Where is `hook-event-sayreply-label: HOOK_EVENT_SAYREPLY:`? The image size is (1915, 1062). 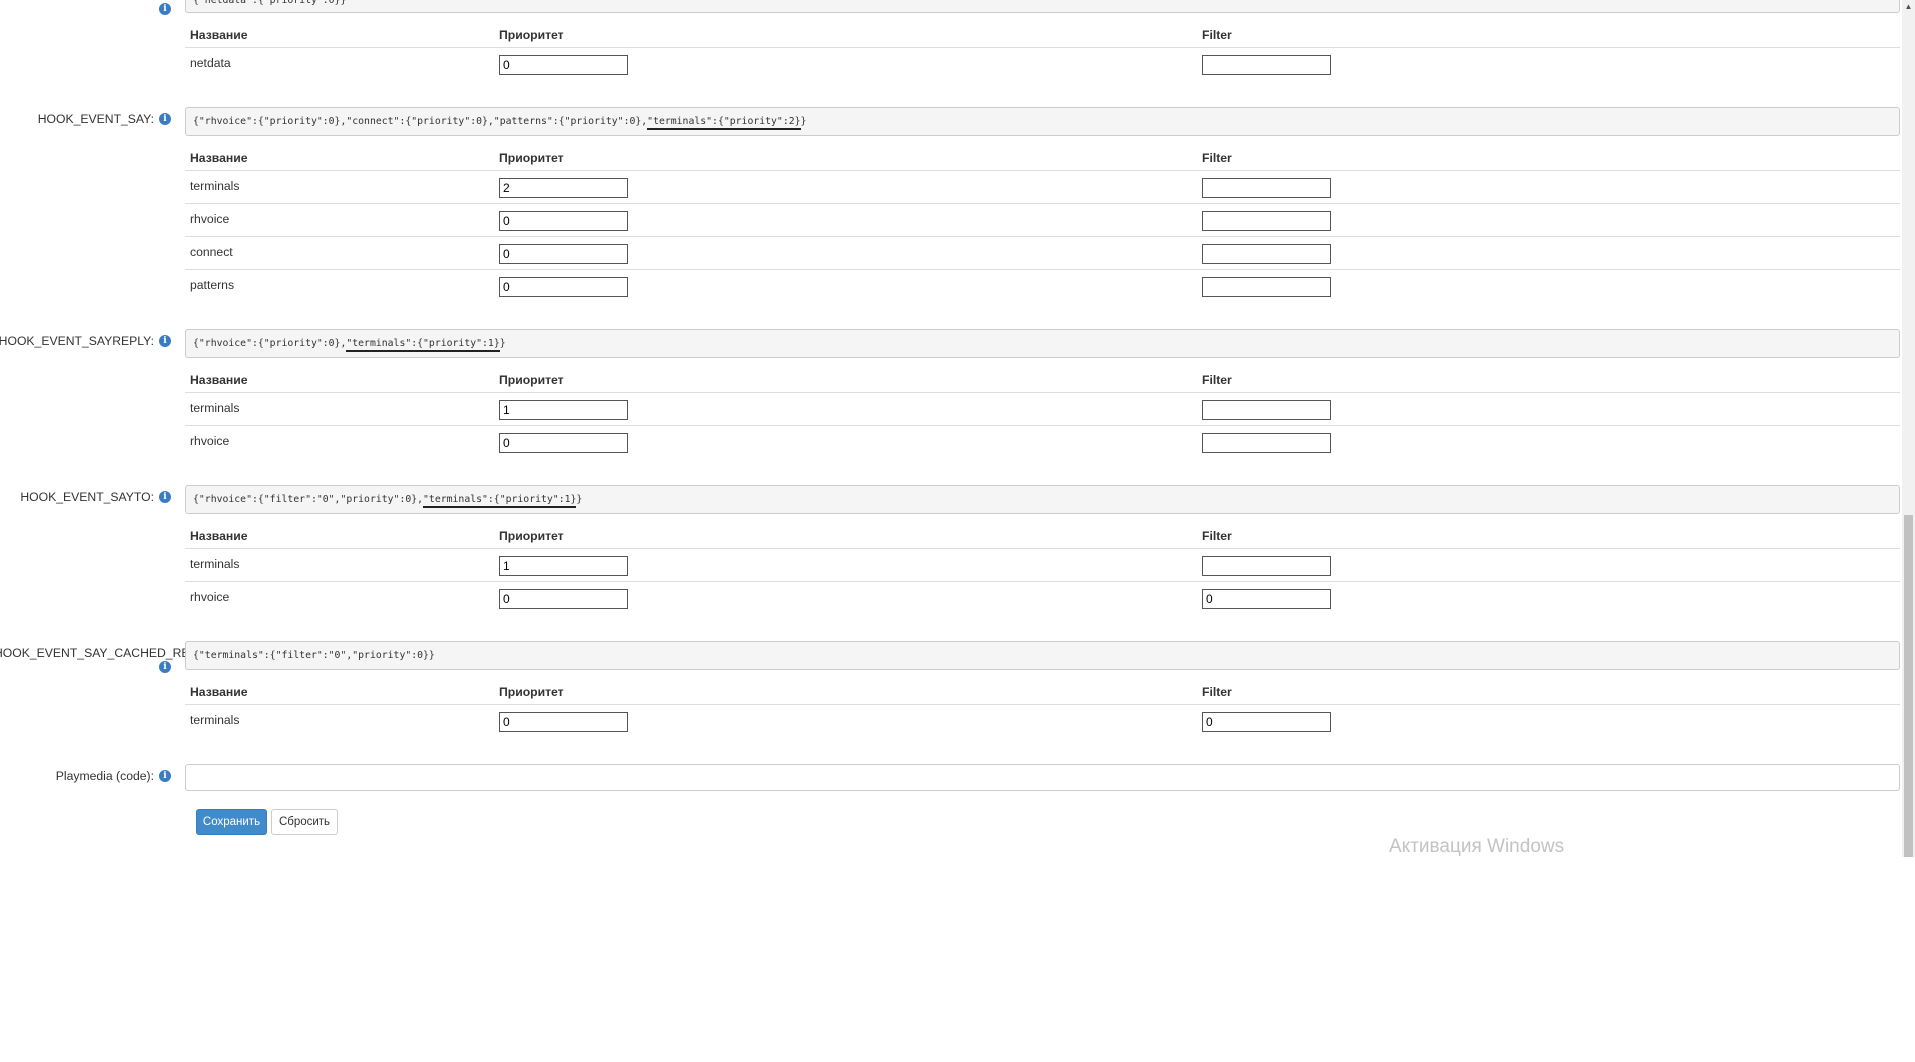
hook-event-sayreply-label: HOOK_EVENT_SAYREPLY: is located at coordinates (77, 341).